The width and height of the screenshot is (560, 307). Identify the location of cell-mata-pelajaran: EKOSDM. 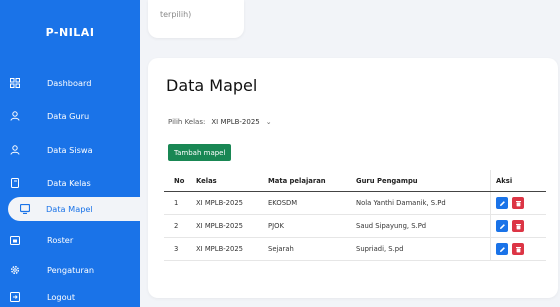
(283, 203).